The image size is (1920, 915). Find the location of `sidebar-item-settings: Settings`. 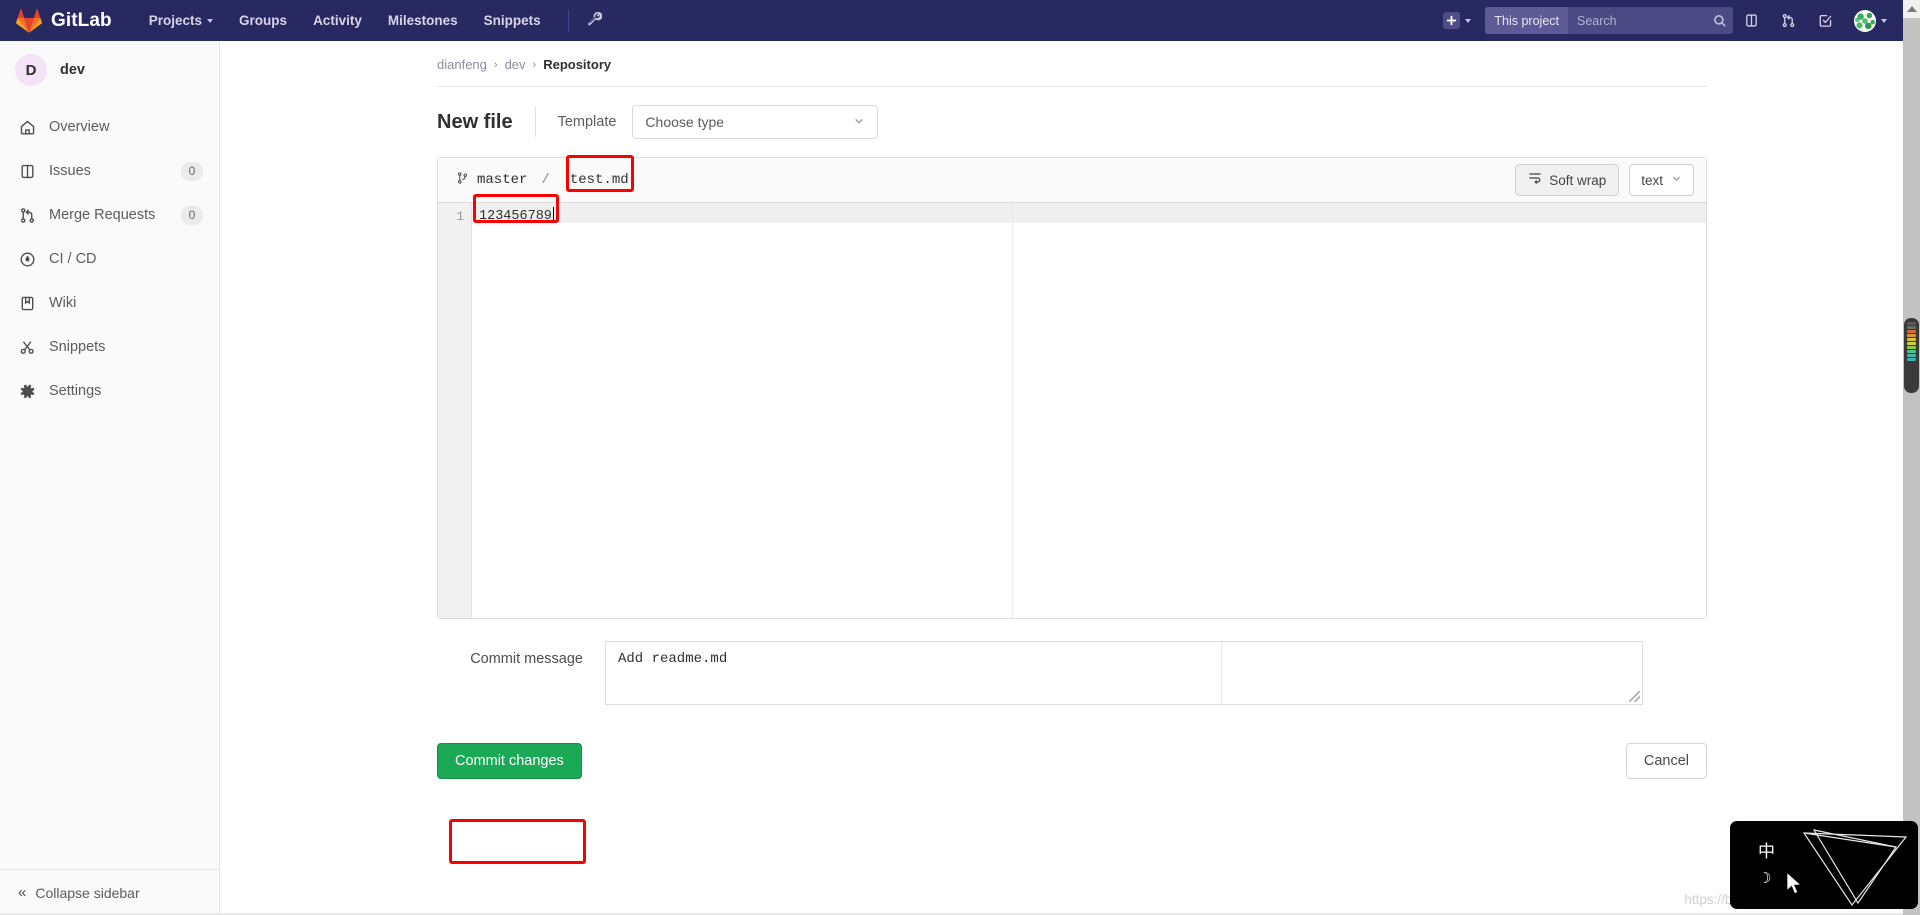

sidebar-item-settings: Settings is located at coordinates (109, 391).